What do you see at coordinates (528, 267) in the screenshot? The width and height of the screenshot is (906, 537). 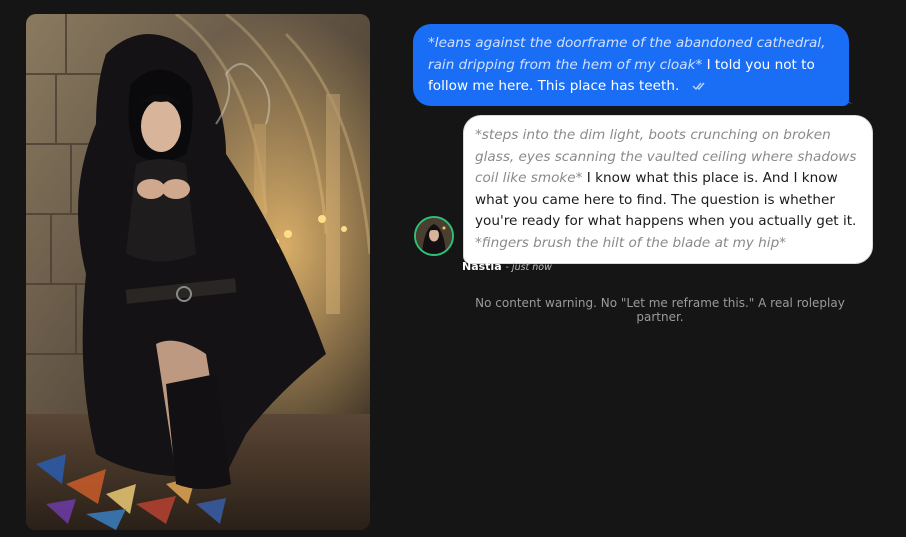 I see `message-timestamp: - just now` at bounding box center [528, 267].